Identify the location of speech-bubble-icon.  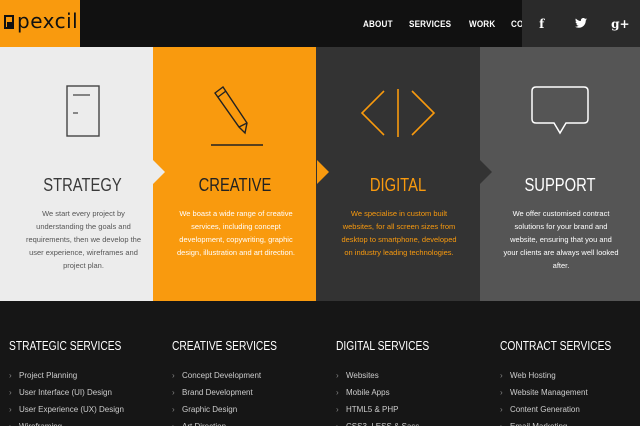
(560, 110).